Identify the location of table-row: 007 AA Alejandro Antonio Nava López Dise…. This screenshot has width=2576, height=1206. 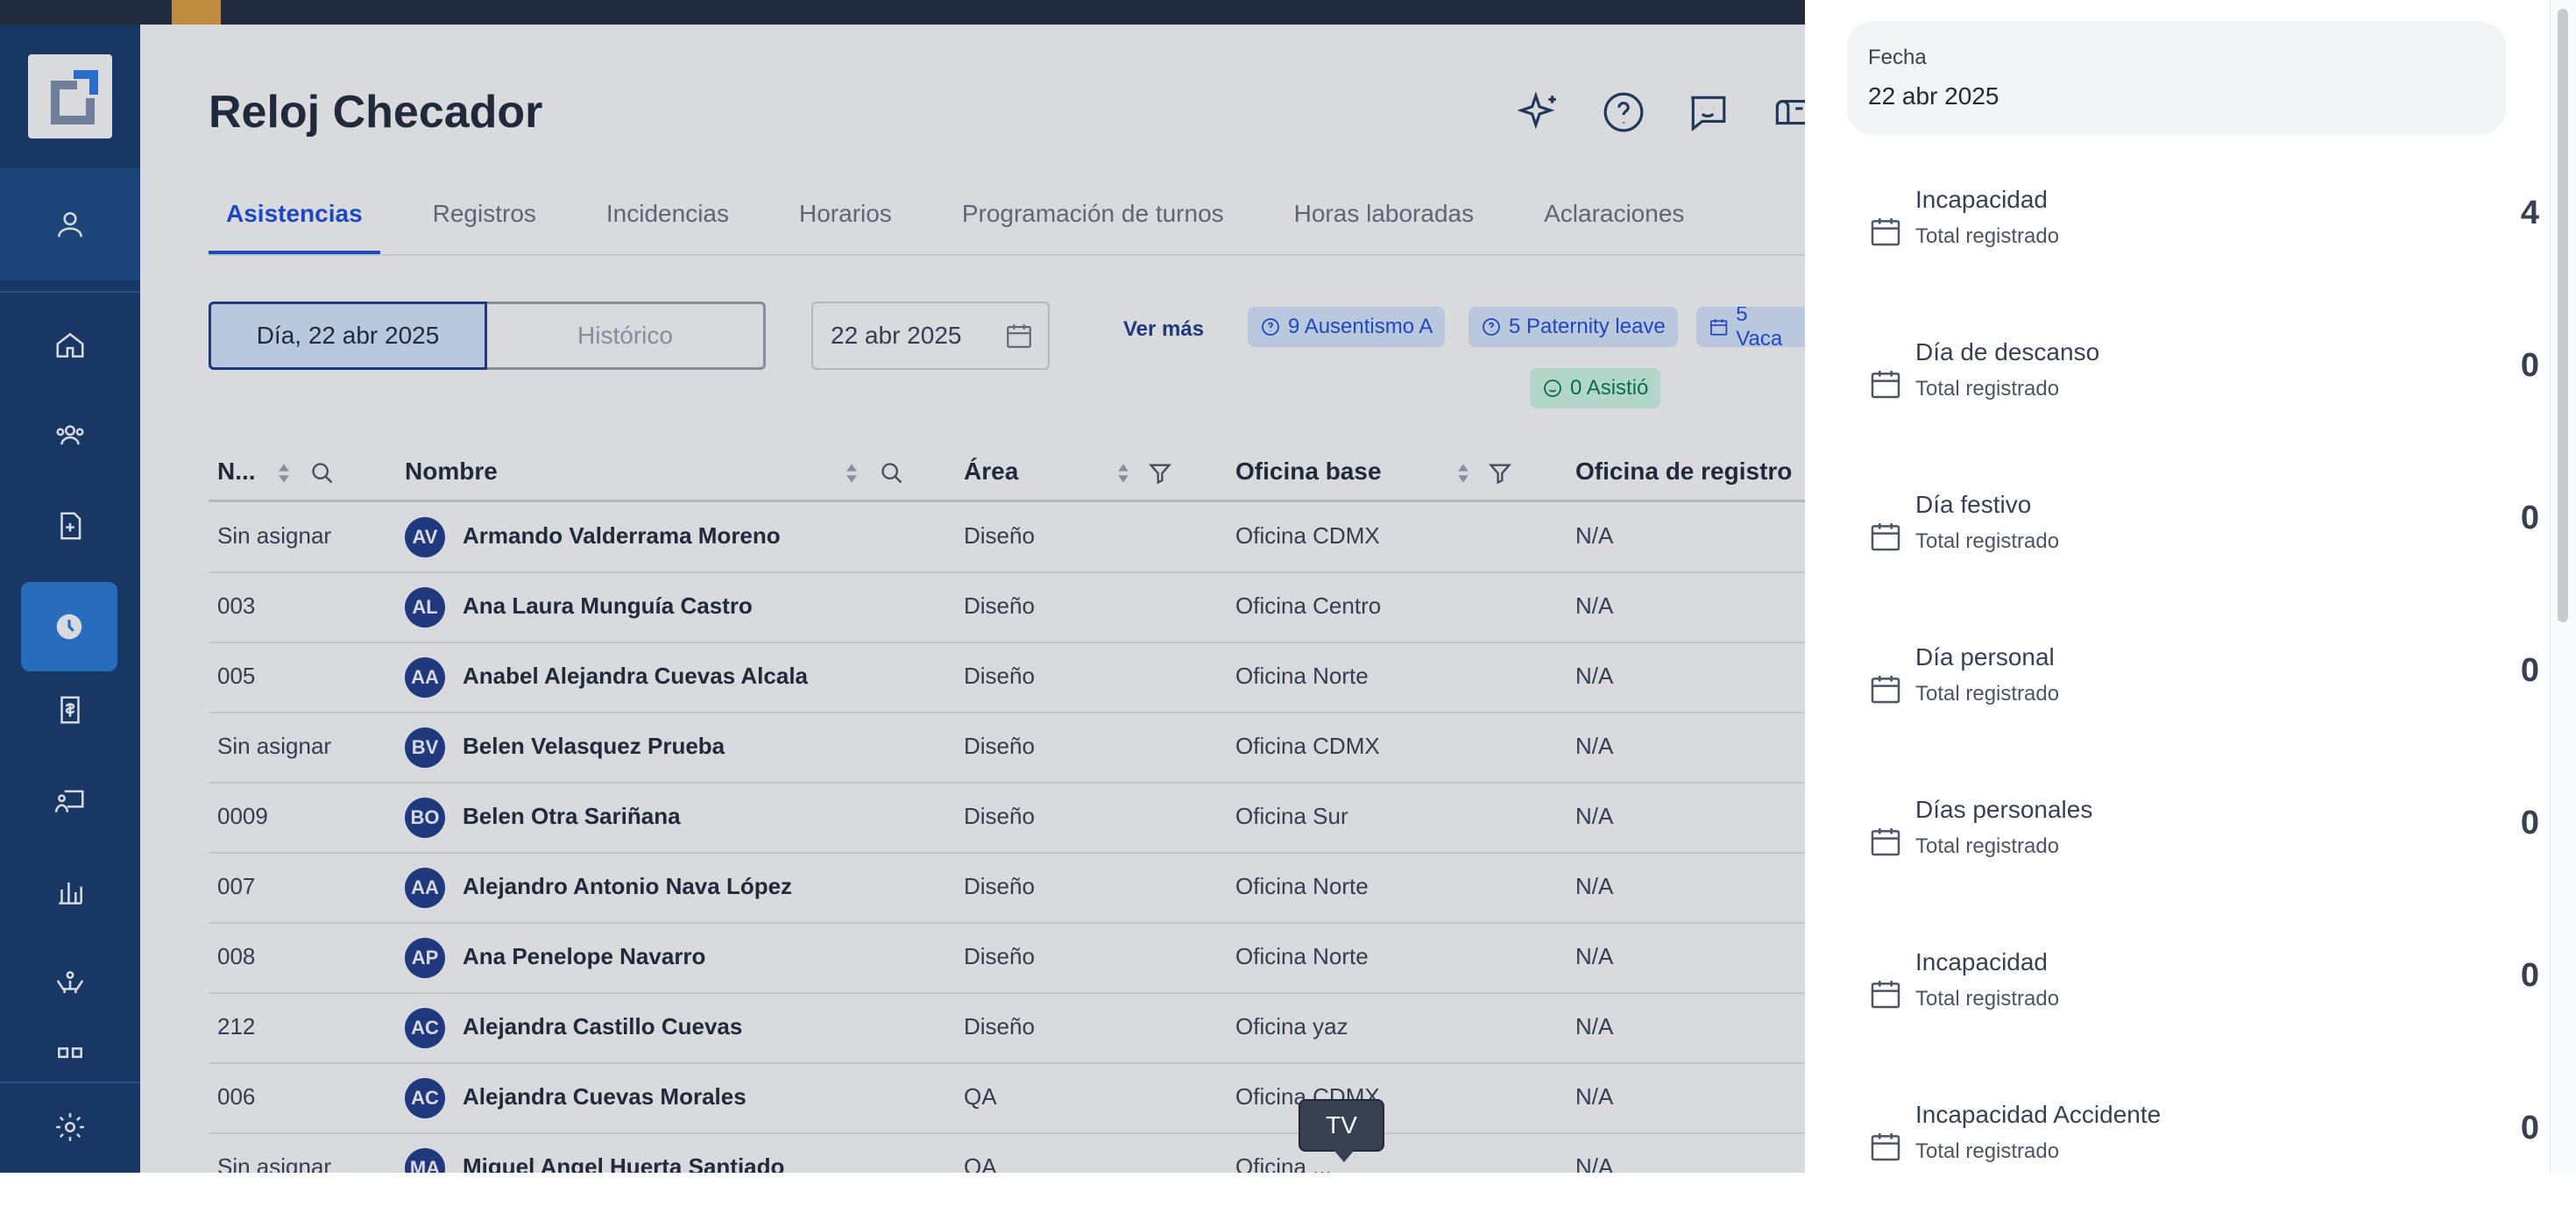
(1007, 888).